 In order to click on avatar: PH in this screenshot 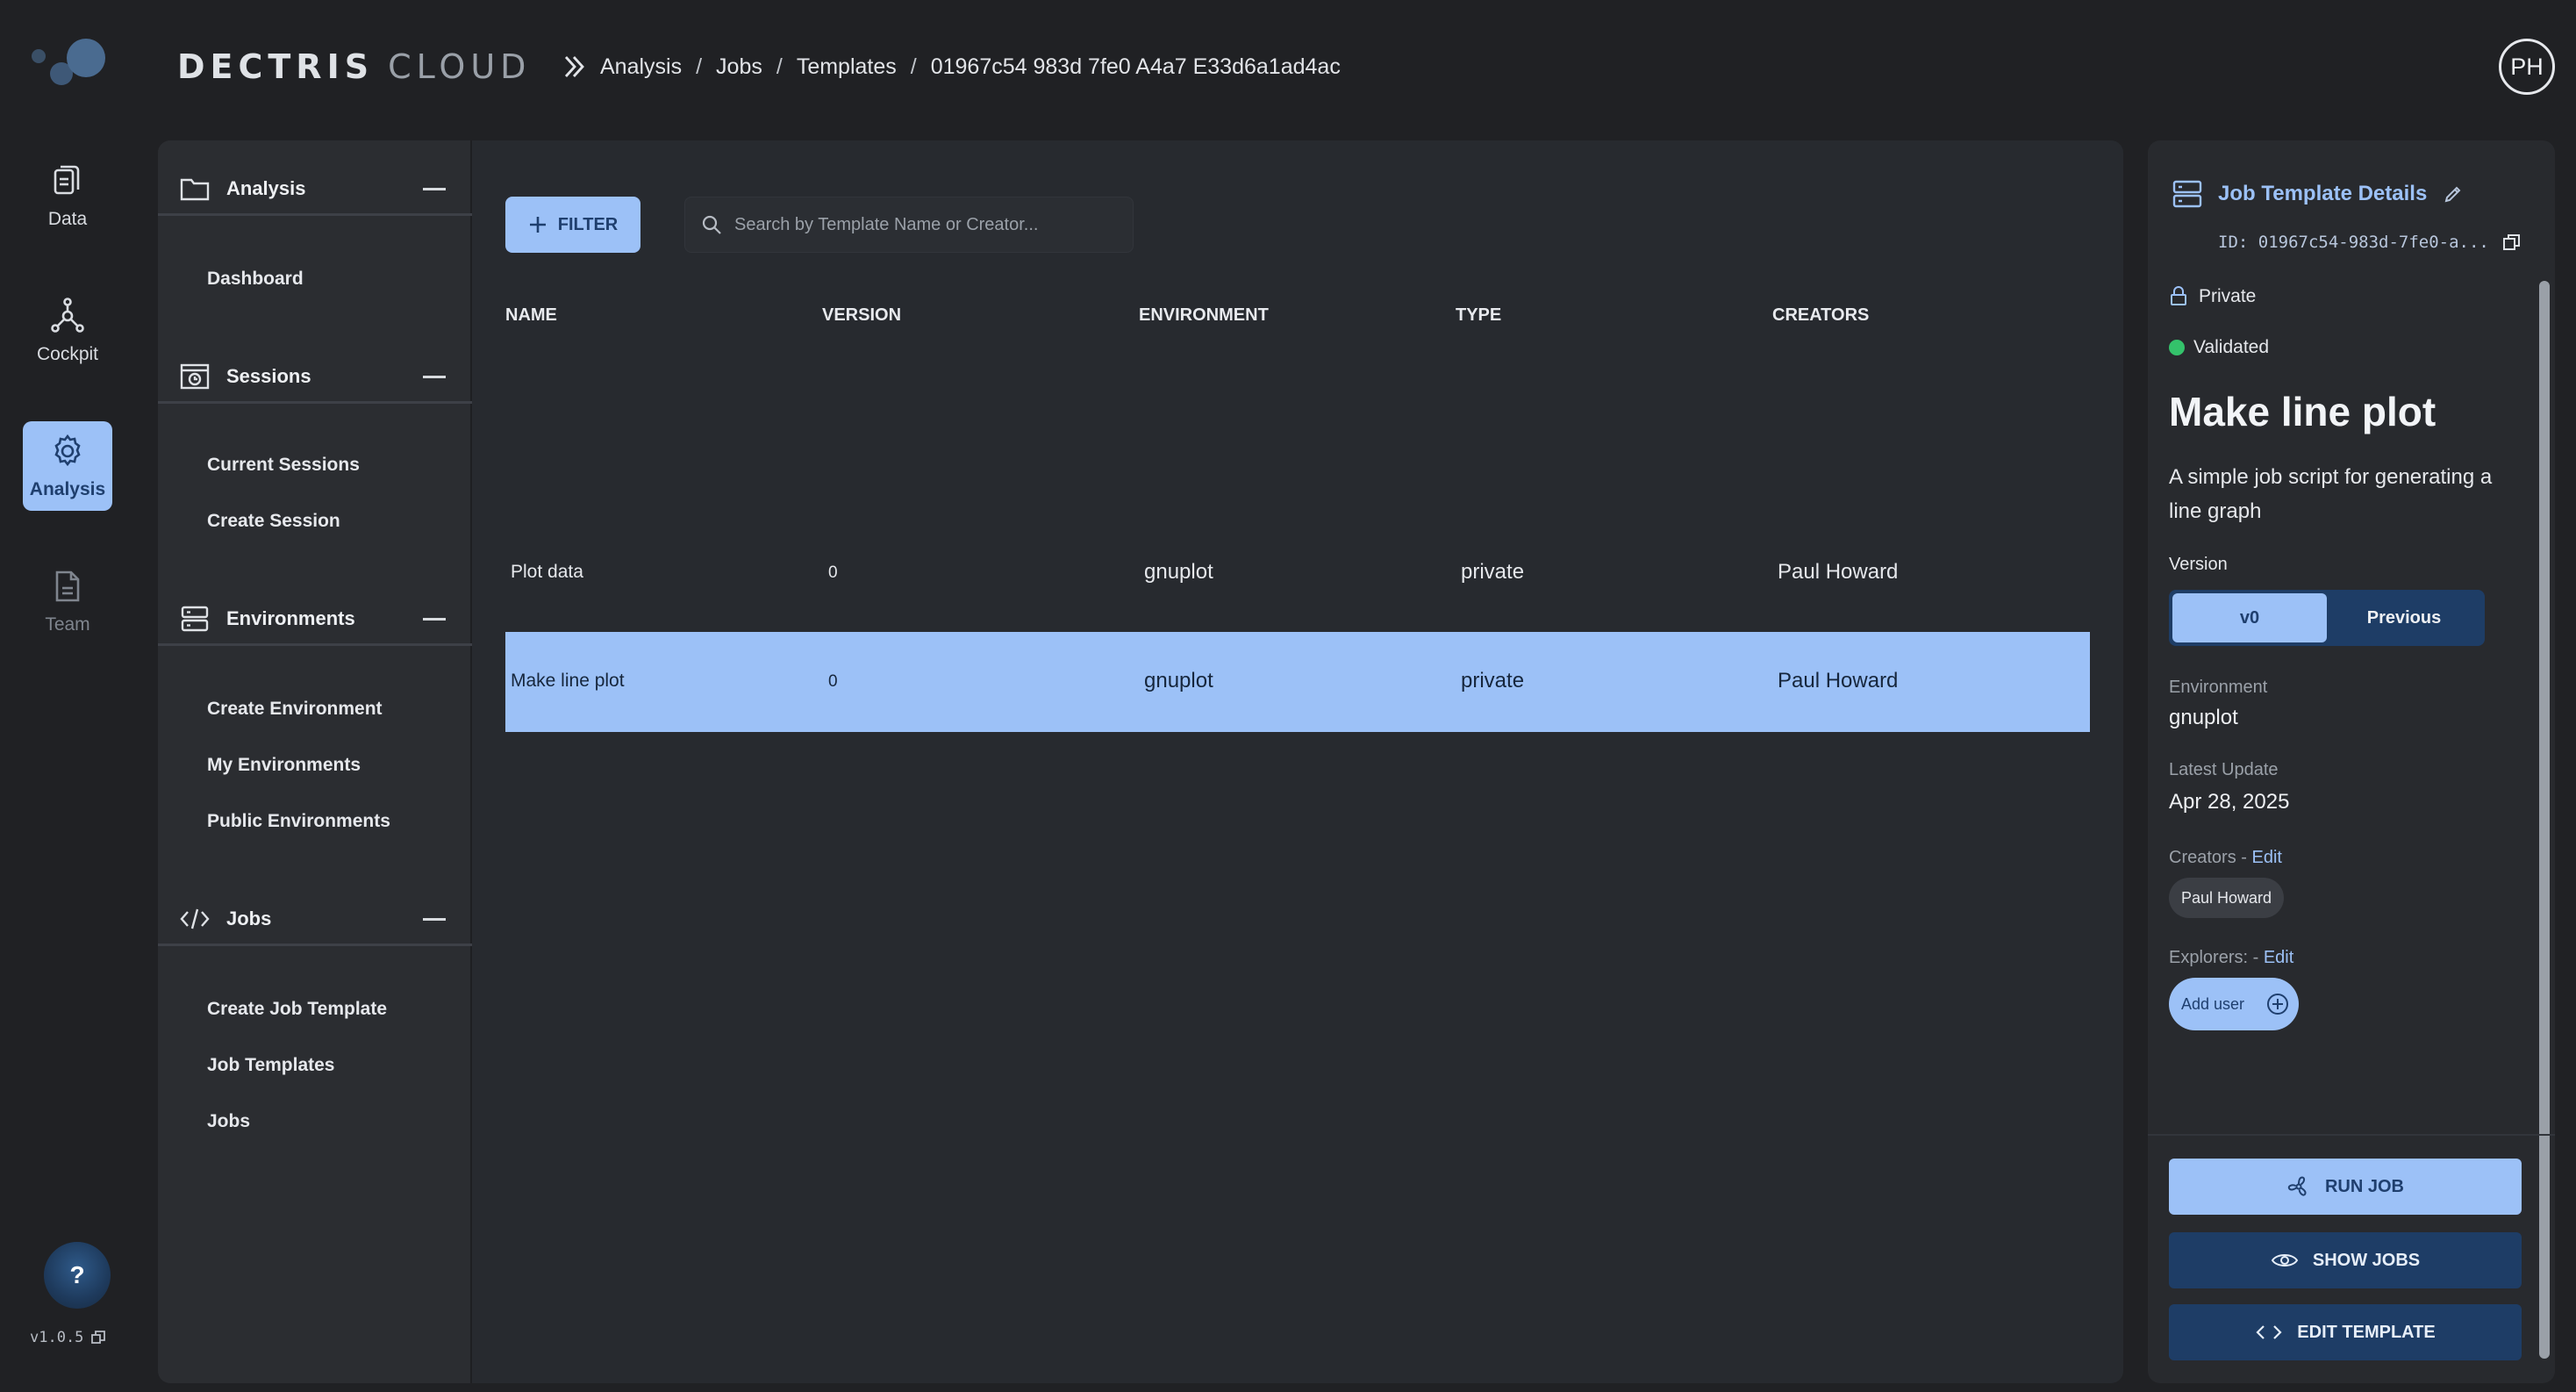, I will do `click(2527, 67)`.